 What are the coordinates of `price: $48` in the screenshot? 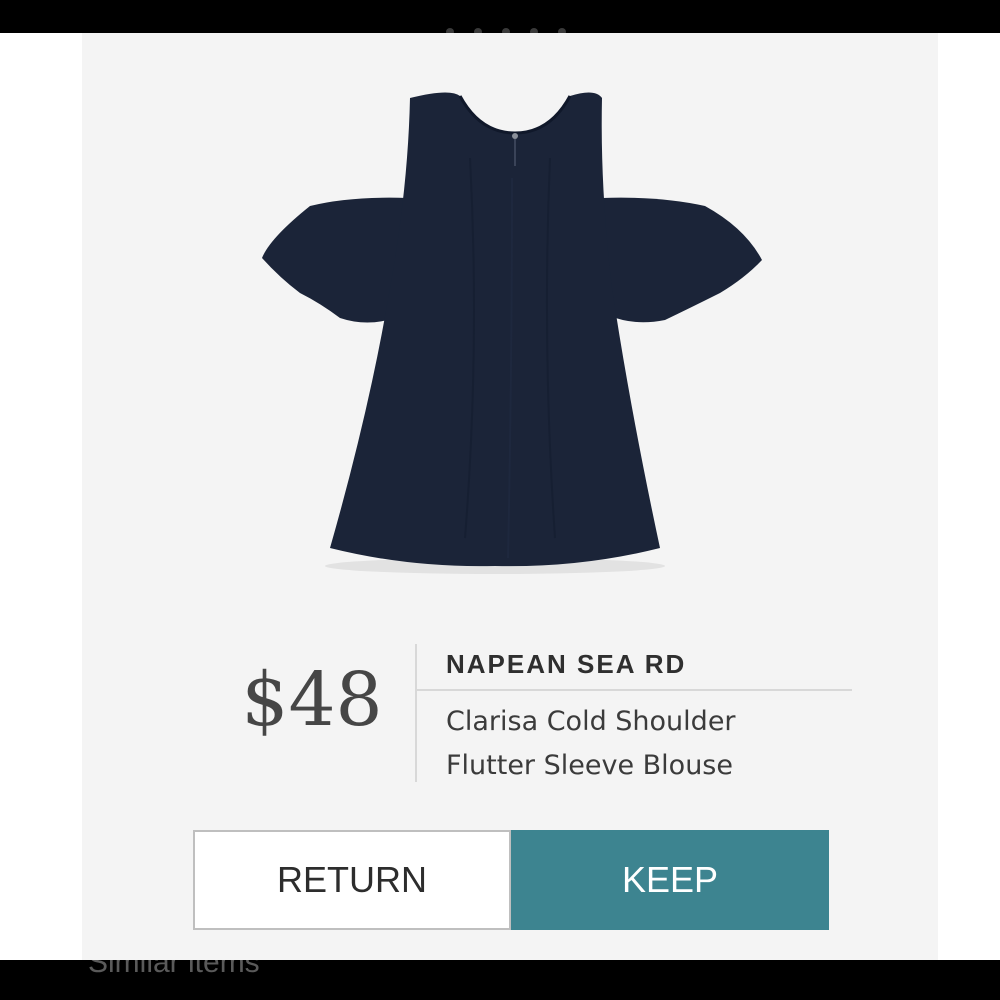 It's located at (312, 700).